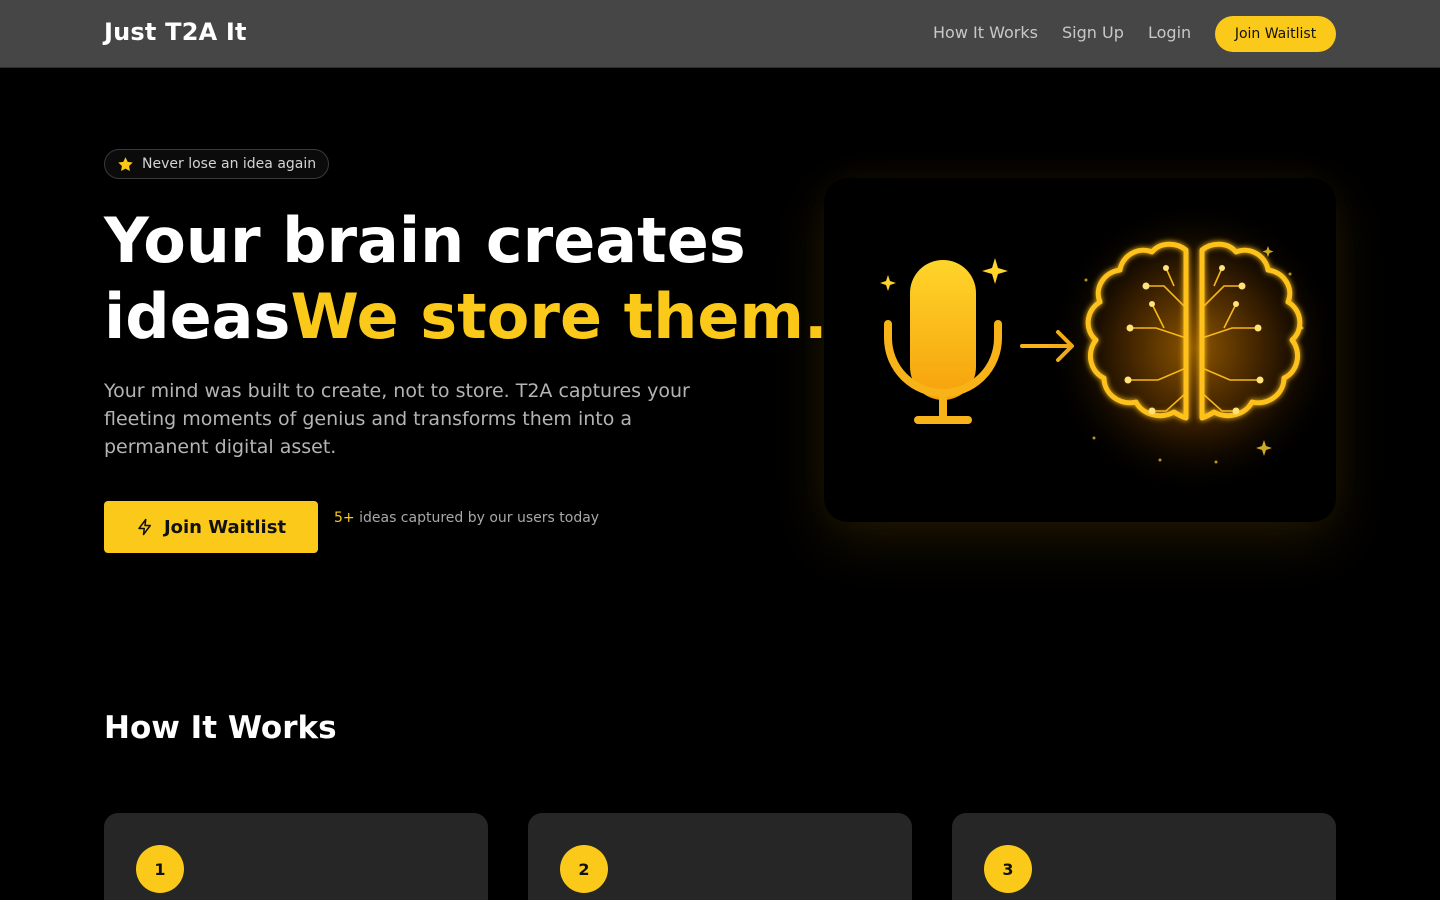  Describe the element at coordinates (220, 728) in the screenshot. I see `how-it-works-title: How It Works` at that location.